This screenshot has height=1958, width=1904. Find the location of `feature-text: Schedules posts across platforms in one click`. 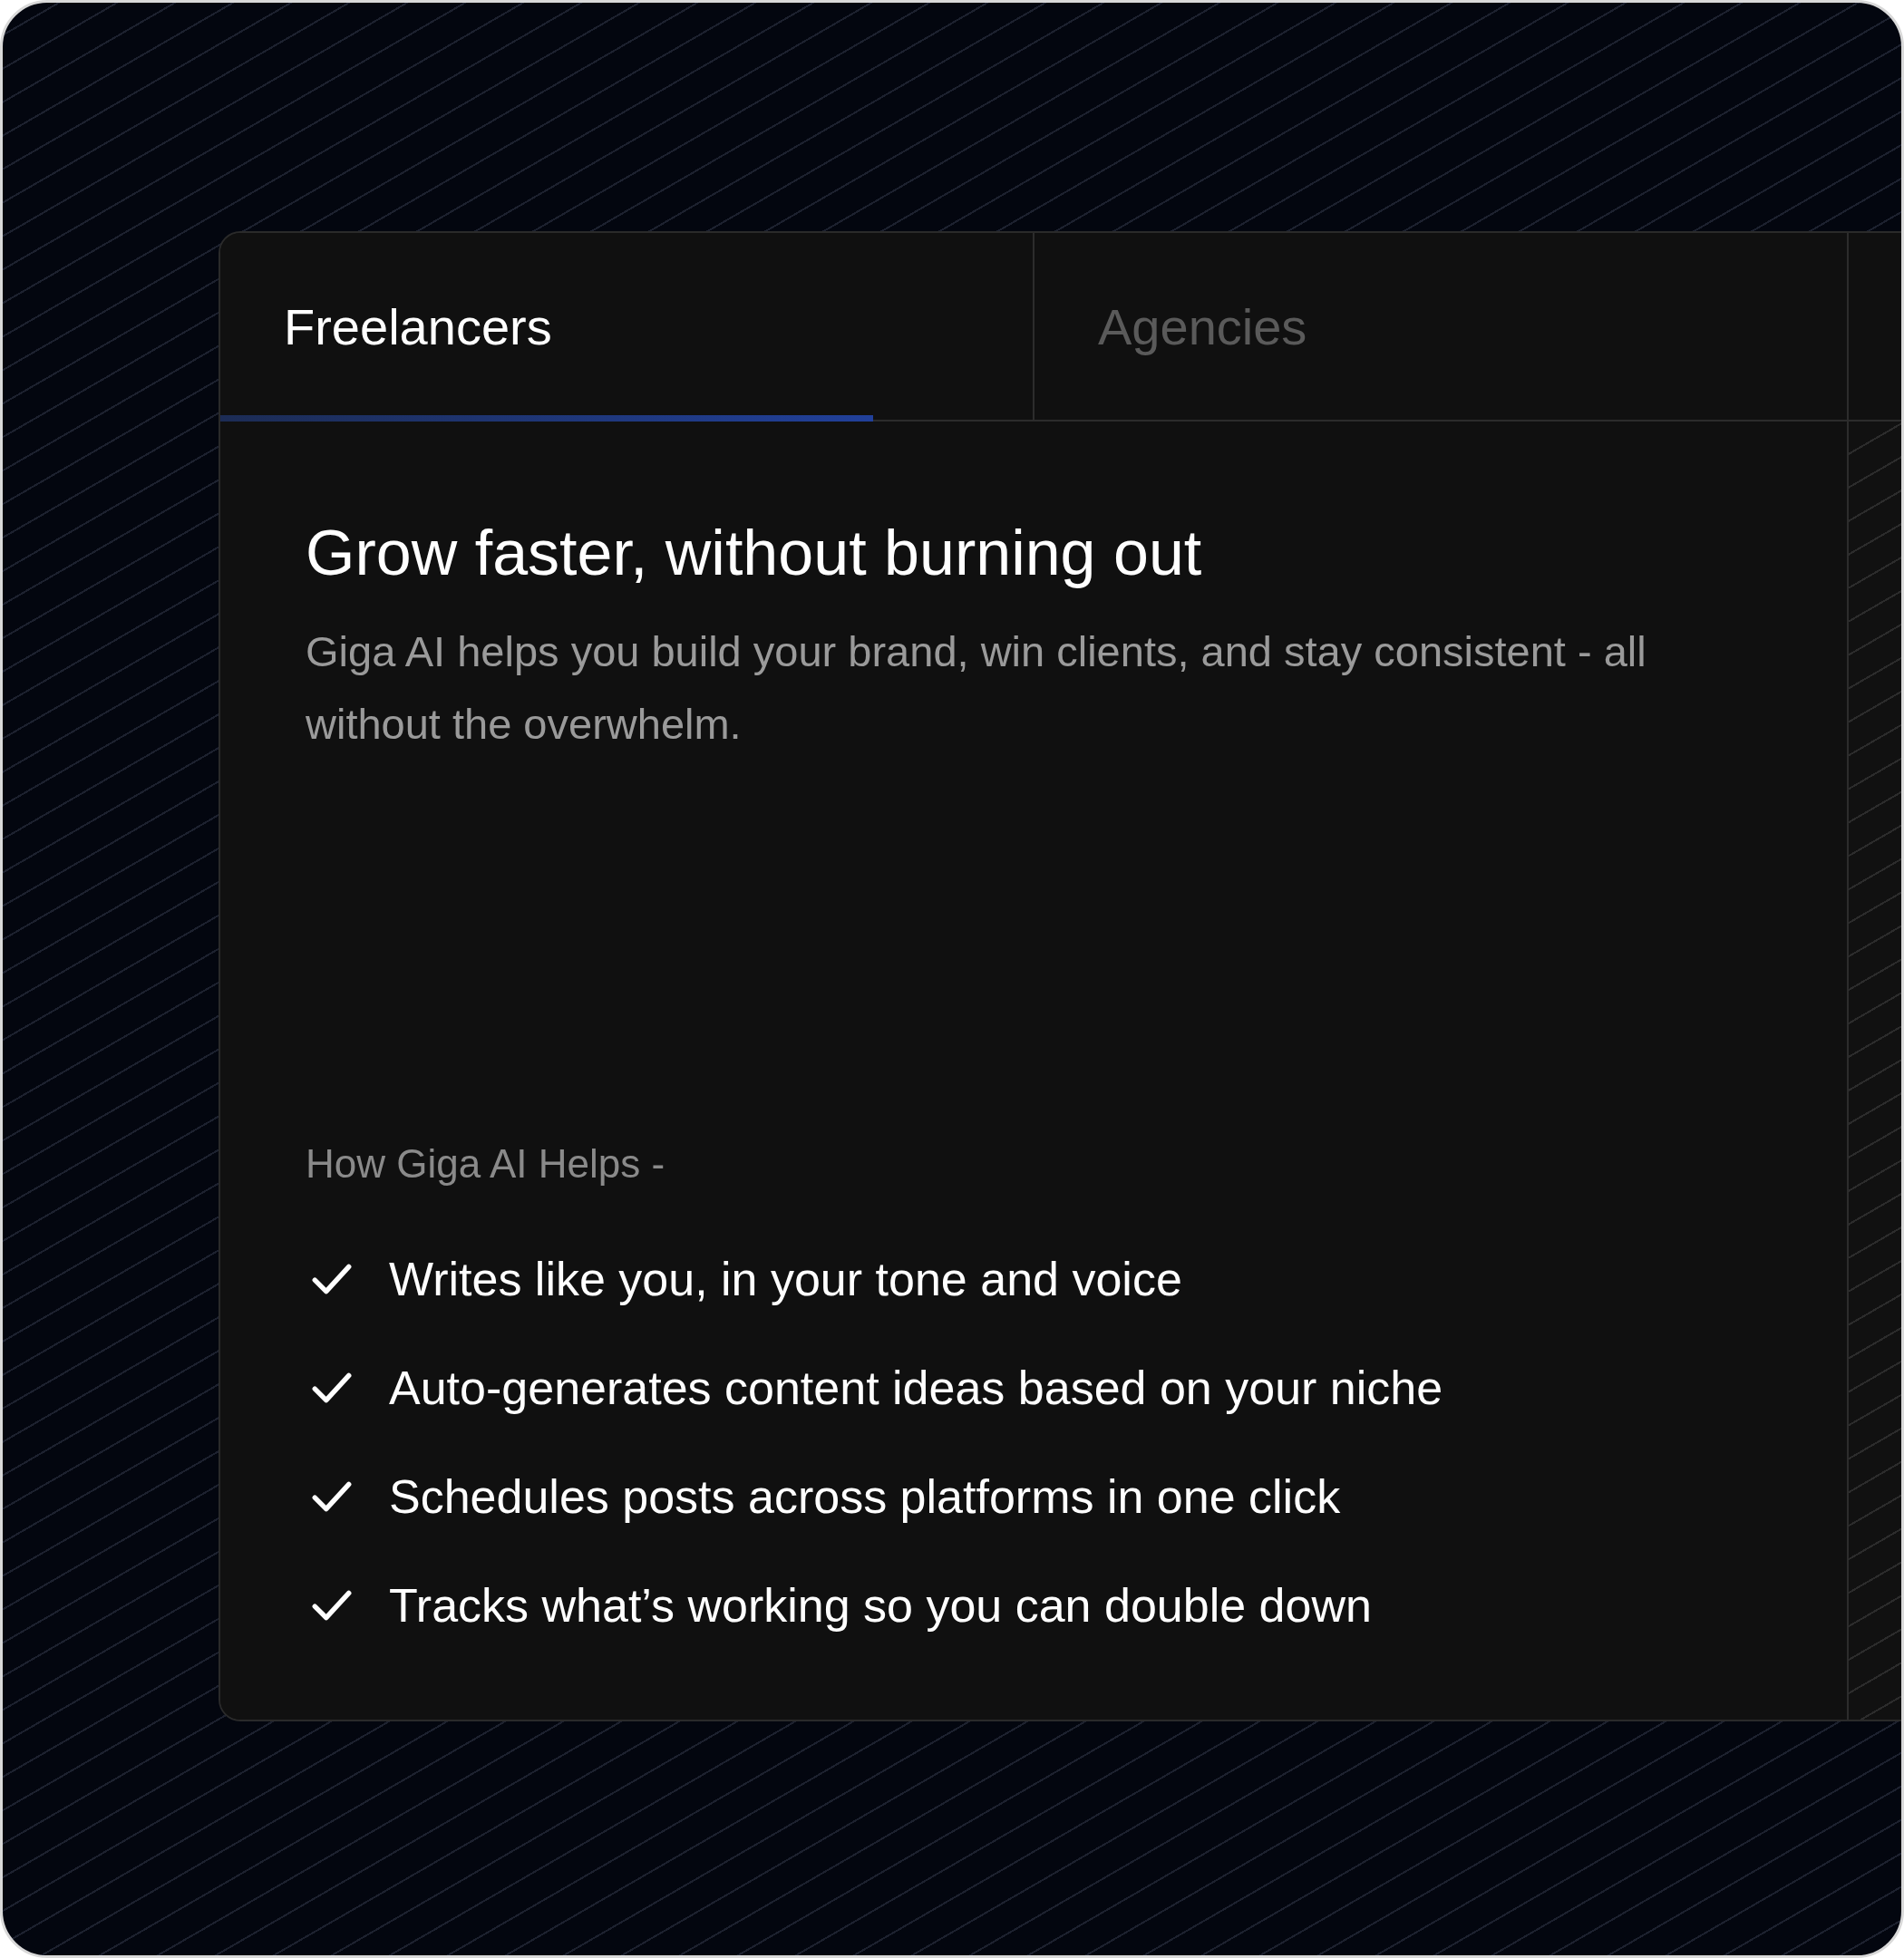

feature-text: Schedules posts across platforms in one click is located at coordinates (865, 1497).